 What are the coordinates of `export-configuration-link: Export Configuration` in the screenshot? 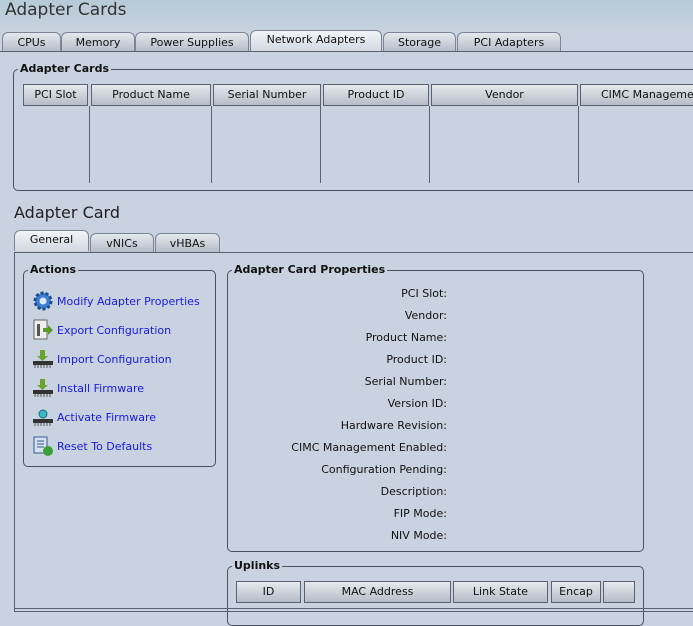 It's located at (101, 330).